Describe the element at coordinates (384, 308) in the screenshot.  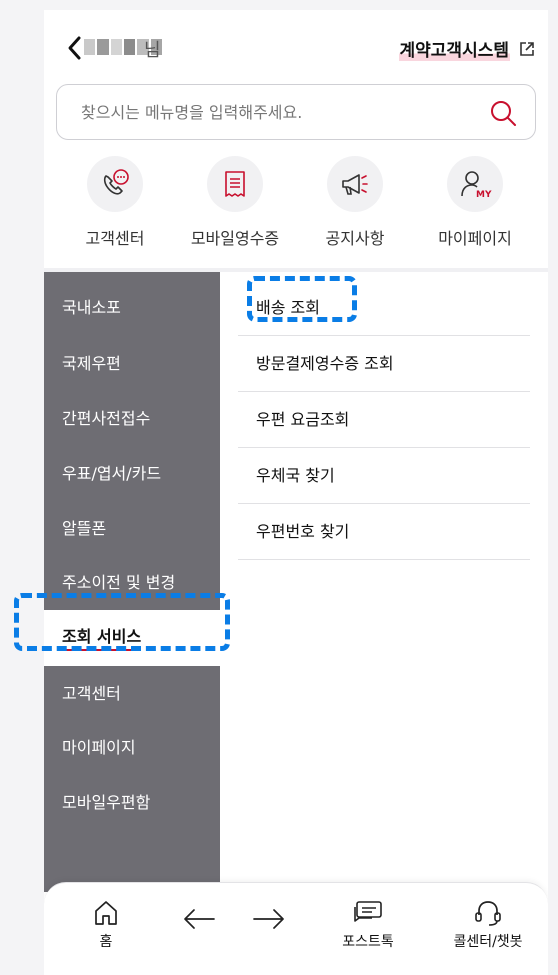
I see `submenu-item-delivery-tracking: 배송 조회` at that location.